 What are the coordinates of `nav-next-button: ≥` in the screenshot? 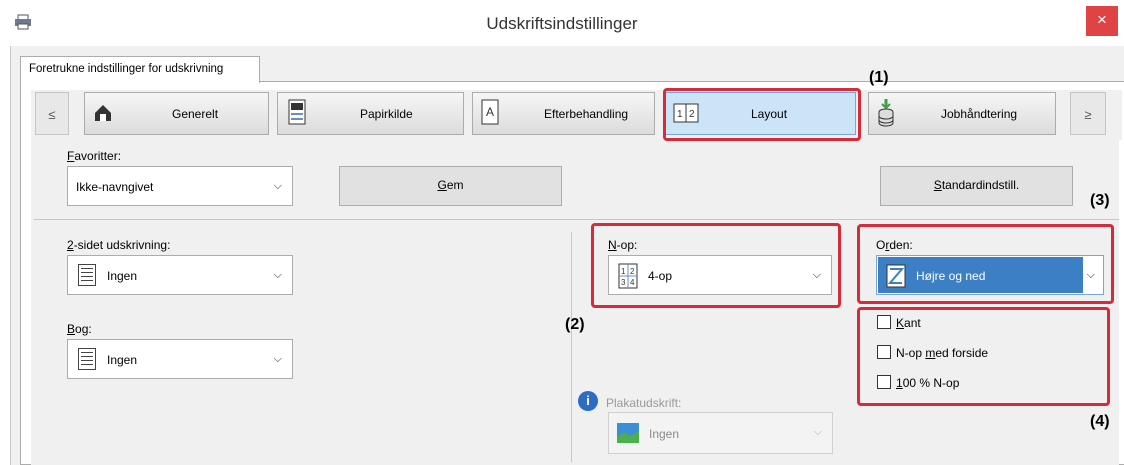 It's located at (1088, 113).